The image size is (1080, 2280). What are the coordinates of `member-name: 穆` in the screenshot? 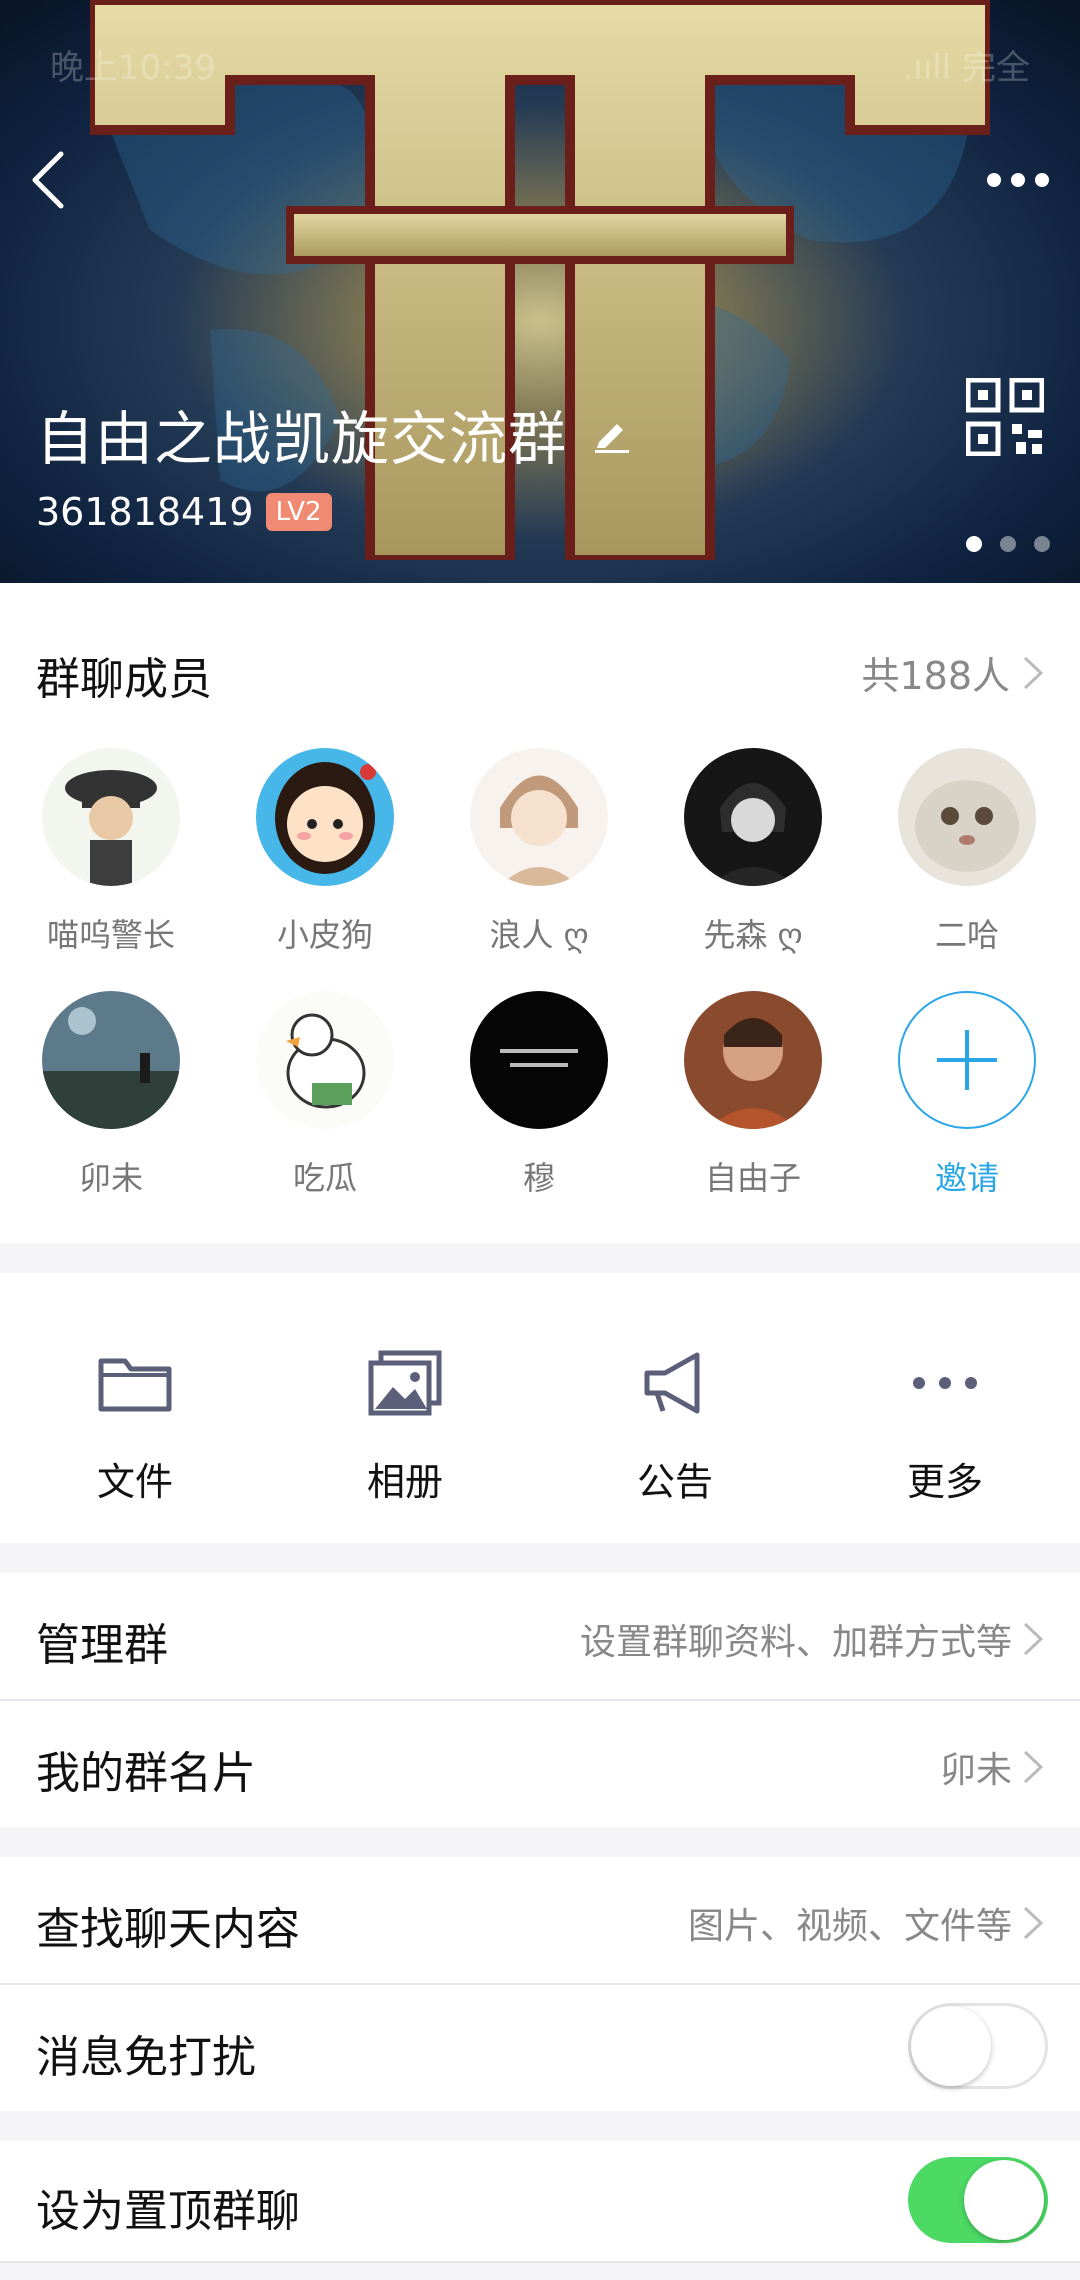 It's located at (538, 1178).